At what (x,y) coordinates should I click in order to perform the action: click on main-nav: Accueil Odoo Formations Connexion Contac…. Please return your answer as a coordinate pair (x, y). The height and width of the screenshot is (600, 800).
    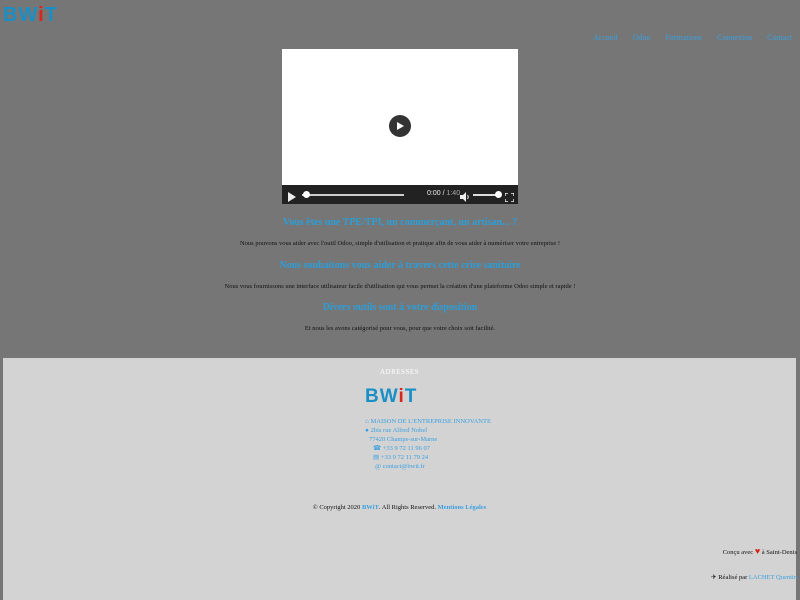
    Looking at the image, I should click on (692, 37).